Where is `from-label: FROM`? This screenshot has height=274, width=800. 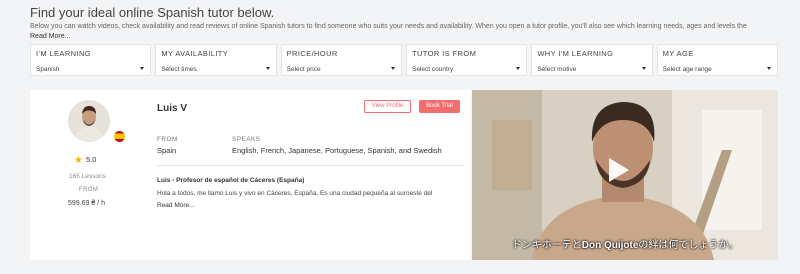
from-label: FROM is located at coordinates (167, 139).